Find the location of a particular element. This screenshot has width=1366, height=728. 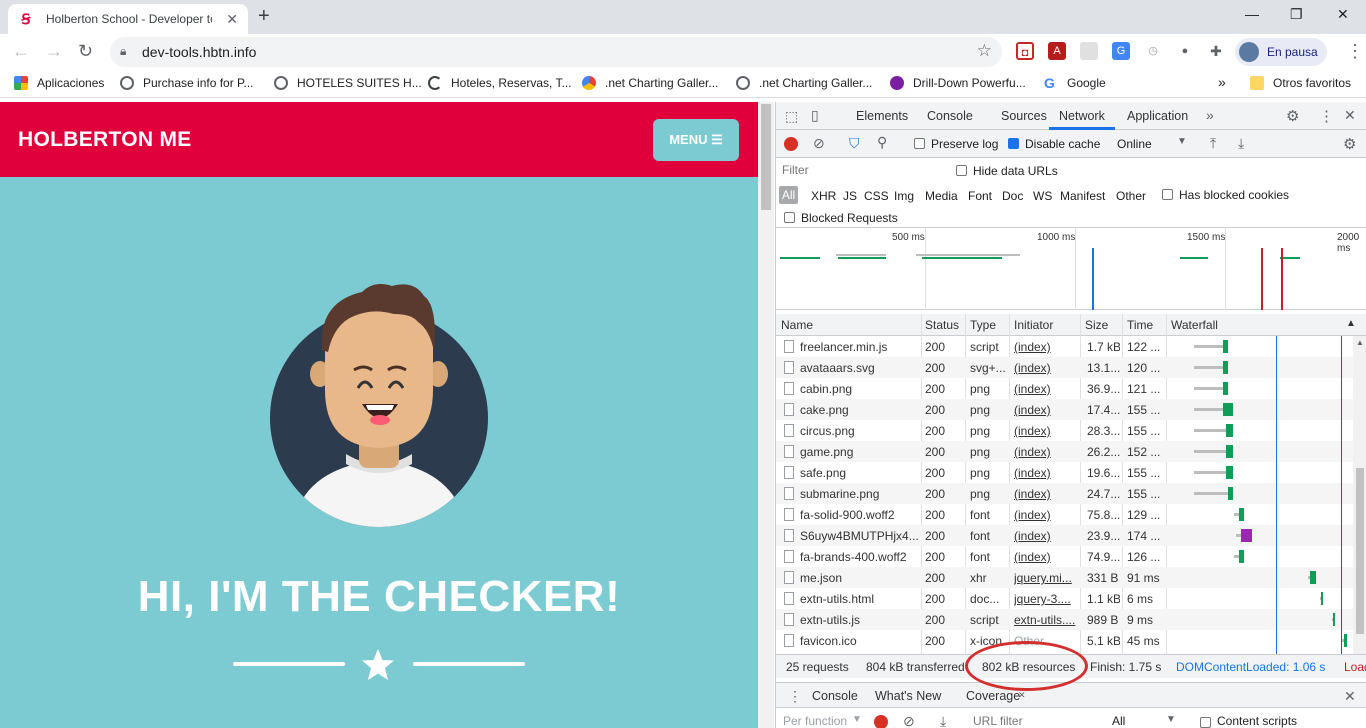

network-overview: 500 ms 1000 ms 1500 ms 2000 ms is located at coordinates (1071, 269).